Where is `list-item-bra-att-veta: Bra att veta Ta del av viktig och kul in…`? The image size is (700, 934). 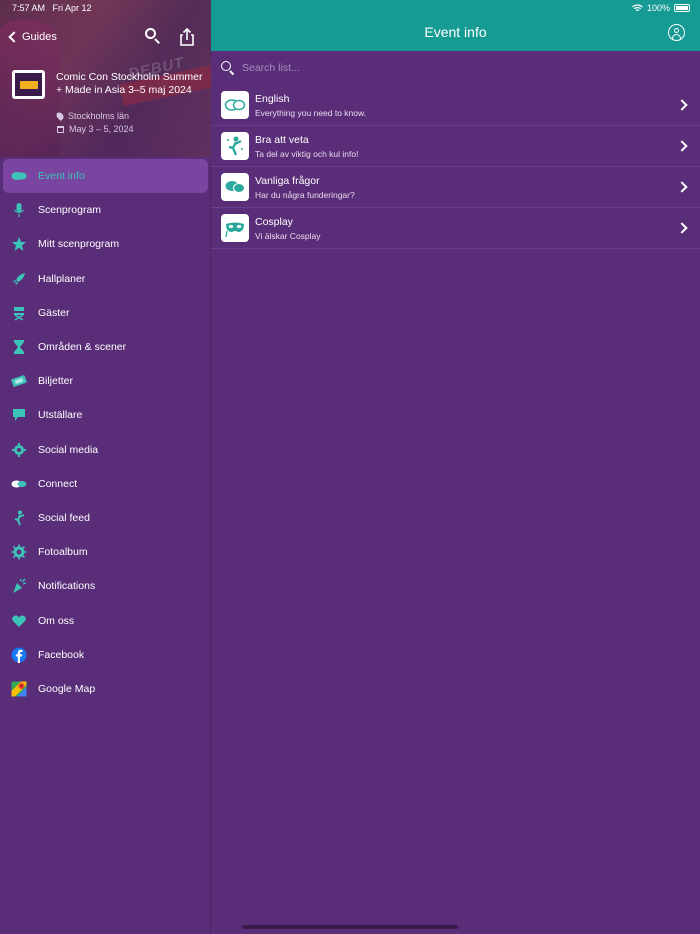 list-item-bra-att-veta: Bra att veta Ta del av viktig och kul in… is located at coordinates (455, 146).